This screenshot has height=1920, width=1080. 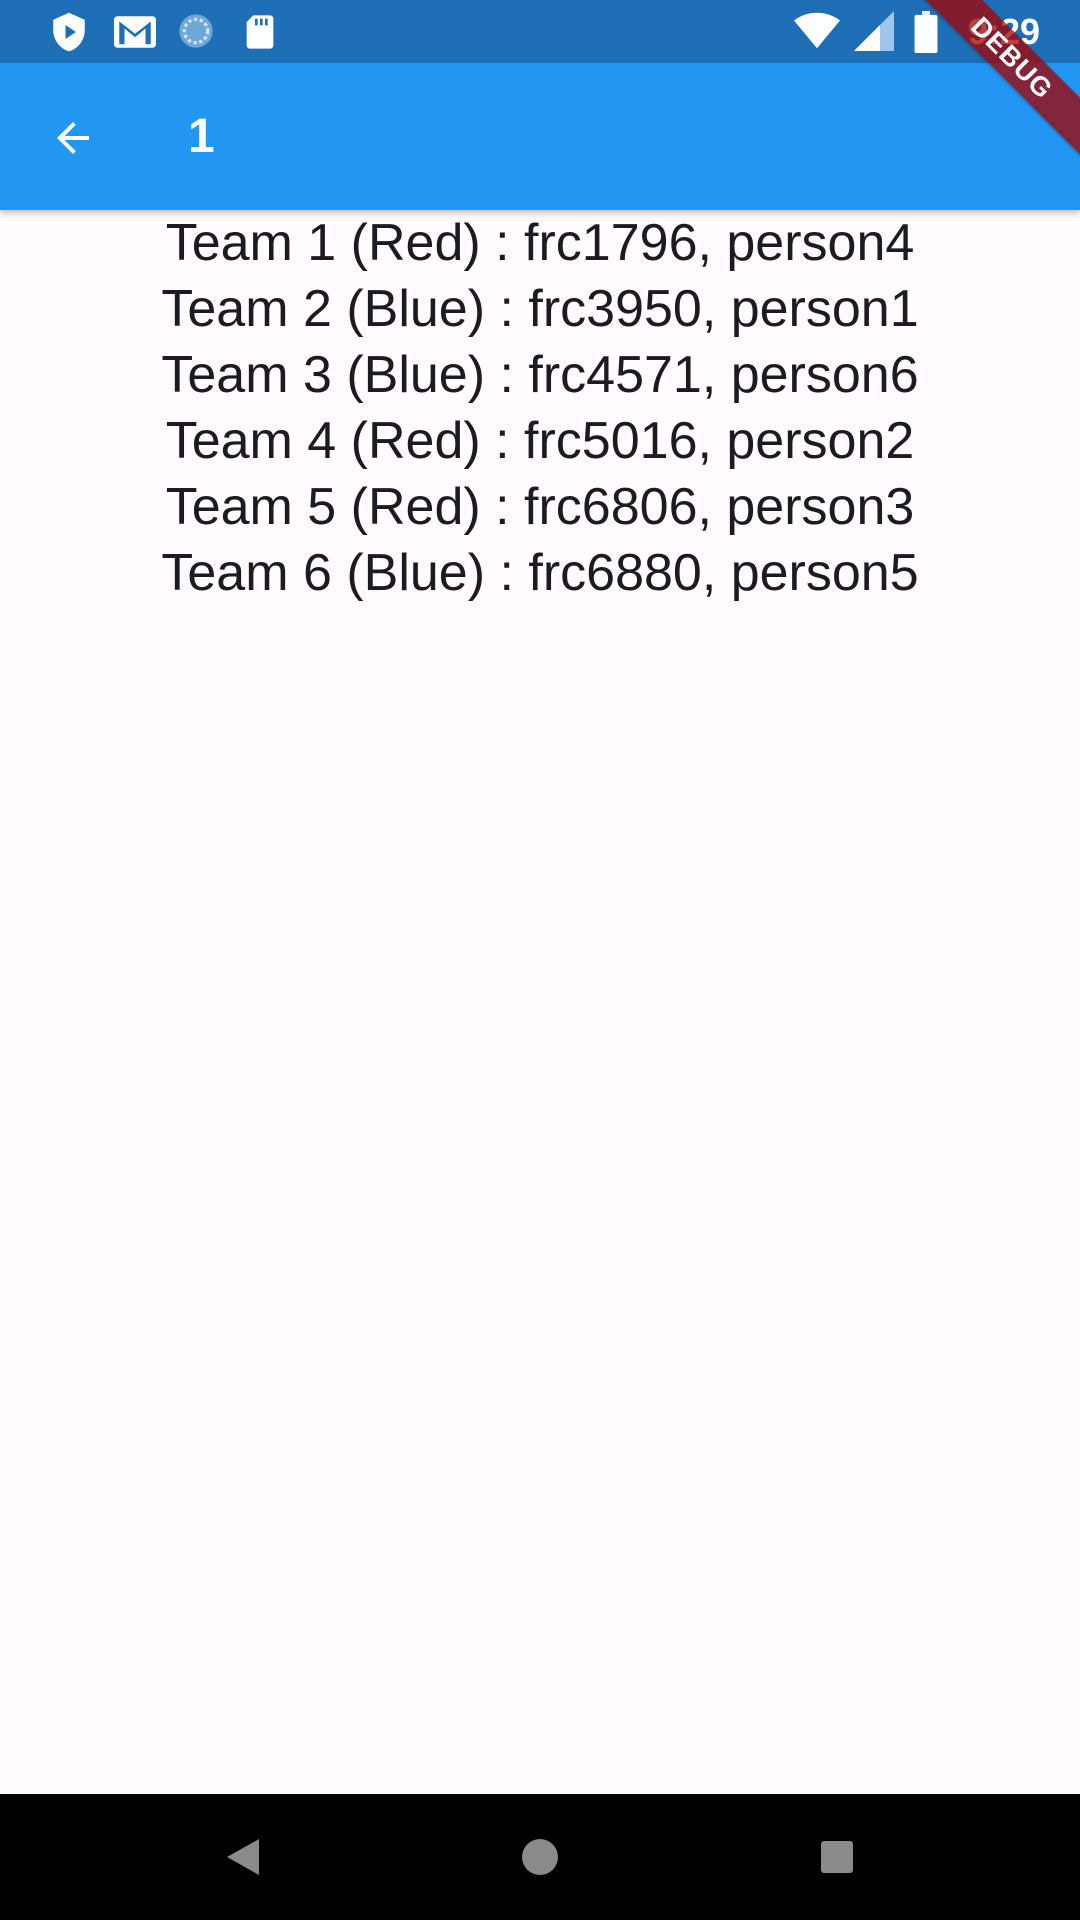 What do you see at coordinates (201, 136) in the screenshot?
I see `page-title: 1` at bounding box center [201, 136].